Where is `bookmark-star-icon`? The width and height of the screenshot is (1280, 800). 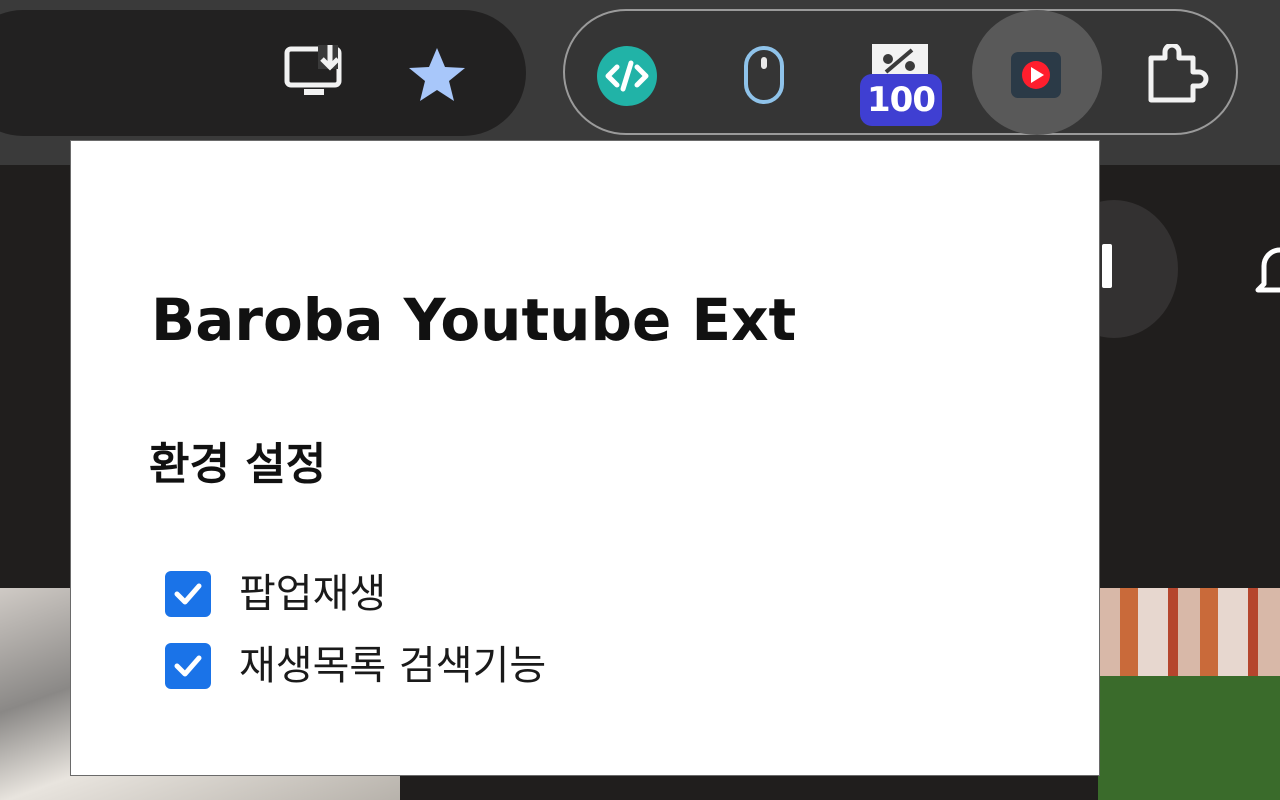 bookmark-star-icon is located at coordinates (437, 75).